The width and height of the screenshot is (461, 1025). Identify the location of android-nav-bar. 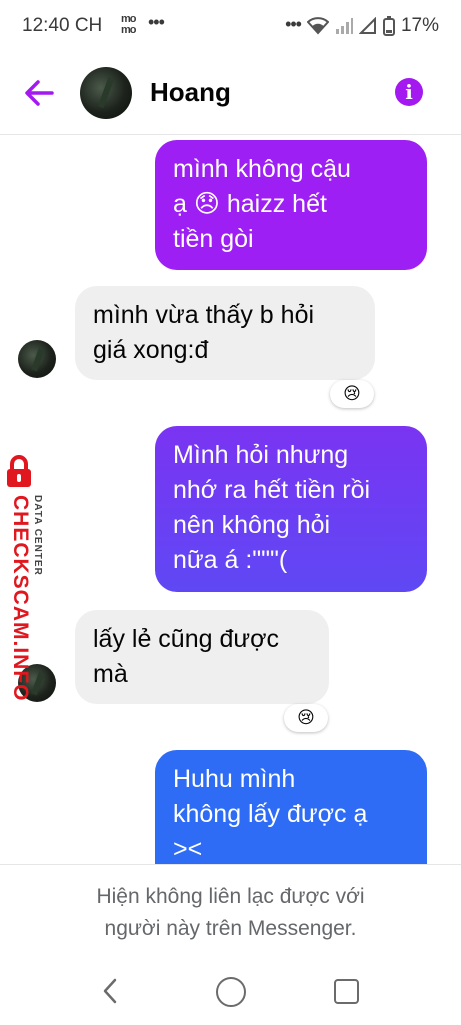
(230, 995).